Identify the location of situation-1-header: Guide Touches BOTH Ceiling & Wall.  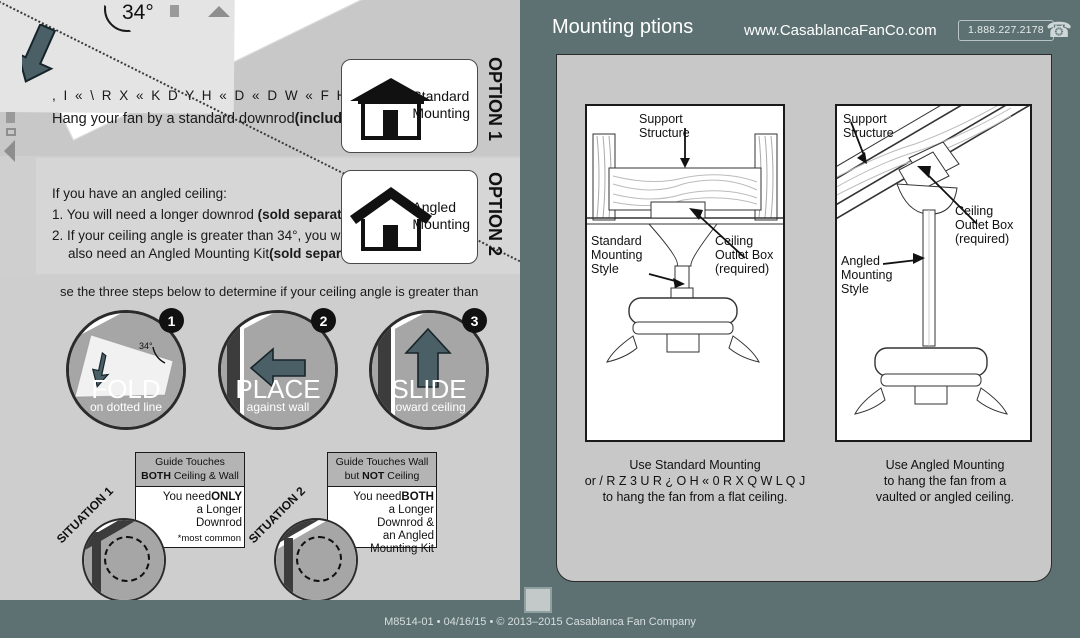
(190, 470).